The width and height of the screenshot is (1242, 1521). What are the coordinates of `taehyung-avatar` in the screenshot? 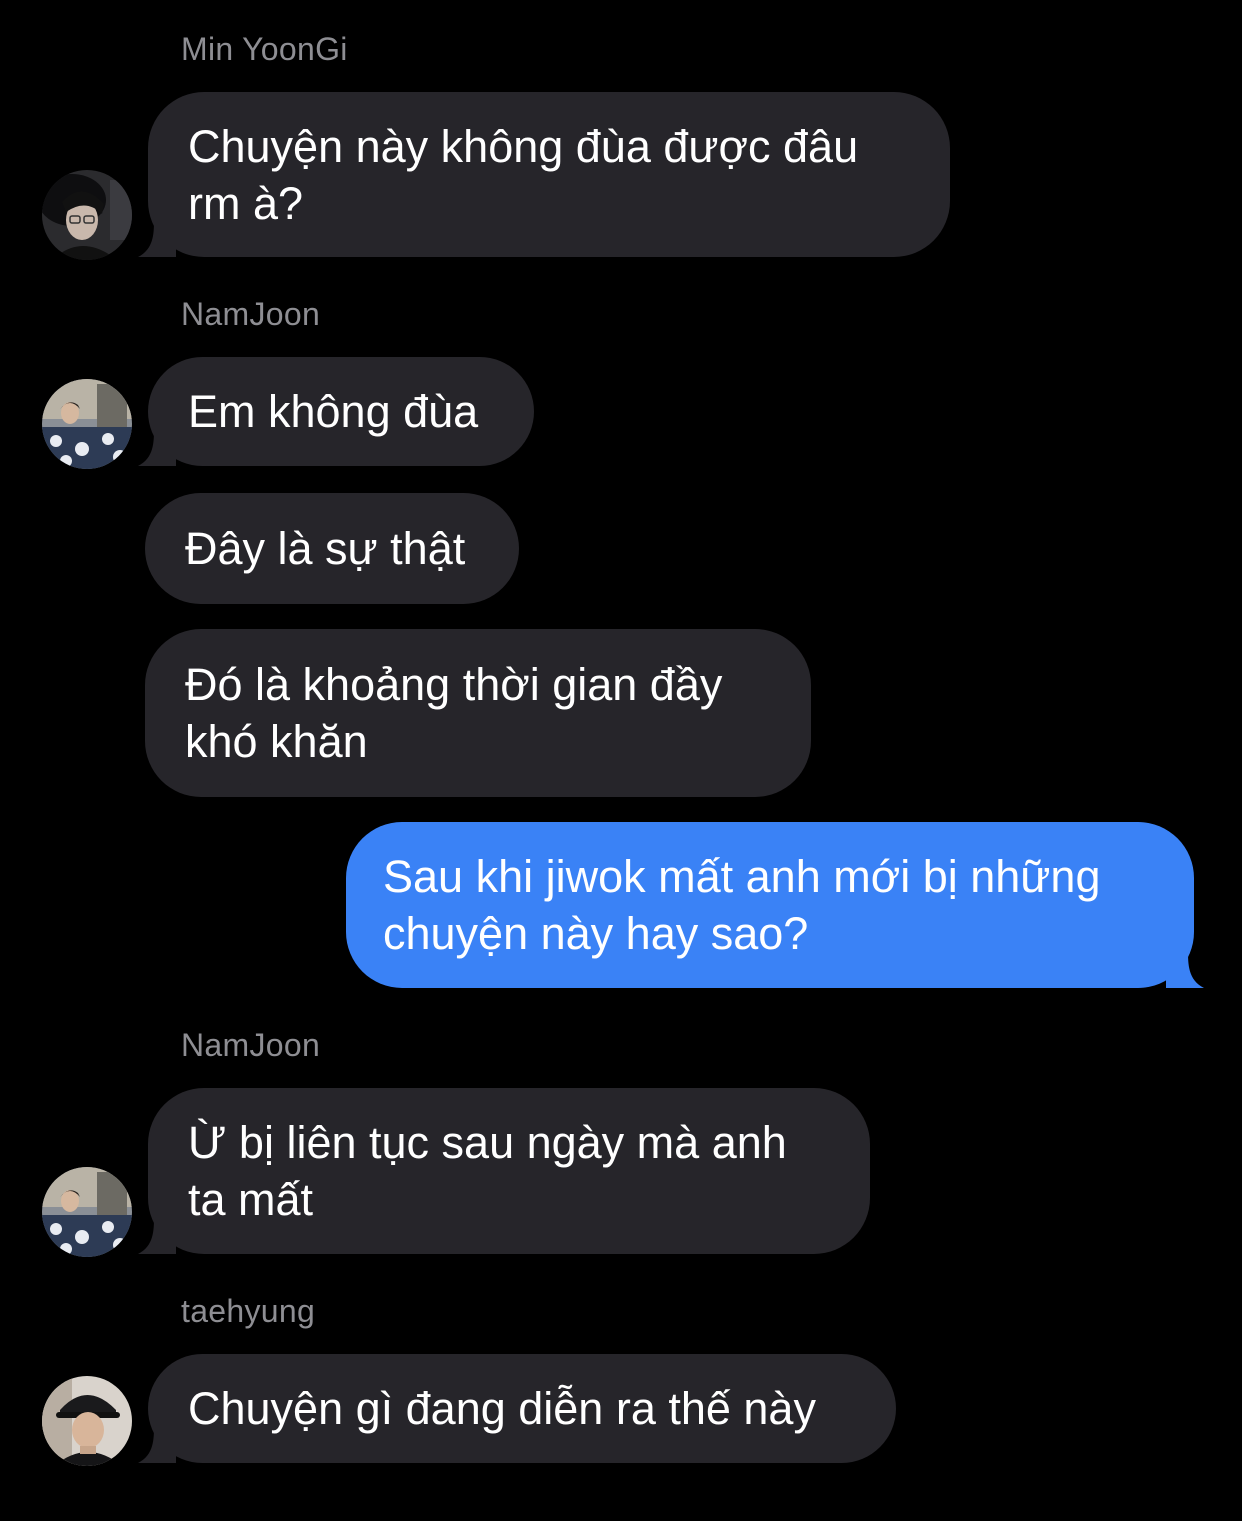 It's located at (87, 1421).